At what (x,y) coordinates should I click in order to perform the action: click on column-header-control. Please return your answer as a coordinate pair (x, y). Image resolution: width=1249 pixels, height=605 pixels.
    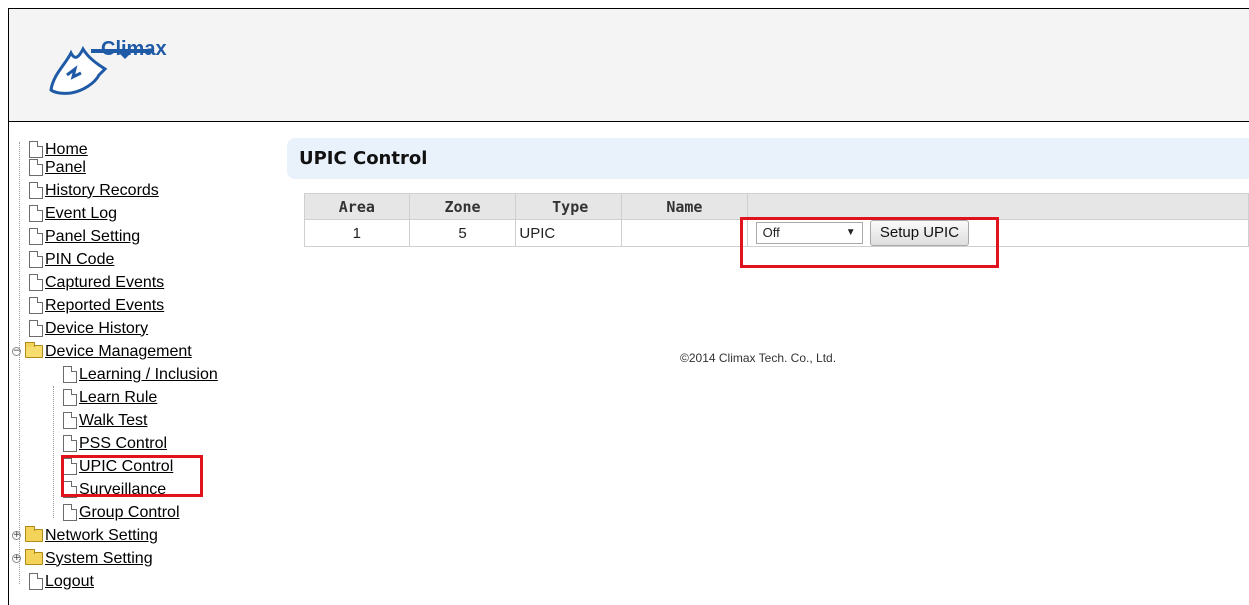
    Looking at the image, I should click on (997, 206).